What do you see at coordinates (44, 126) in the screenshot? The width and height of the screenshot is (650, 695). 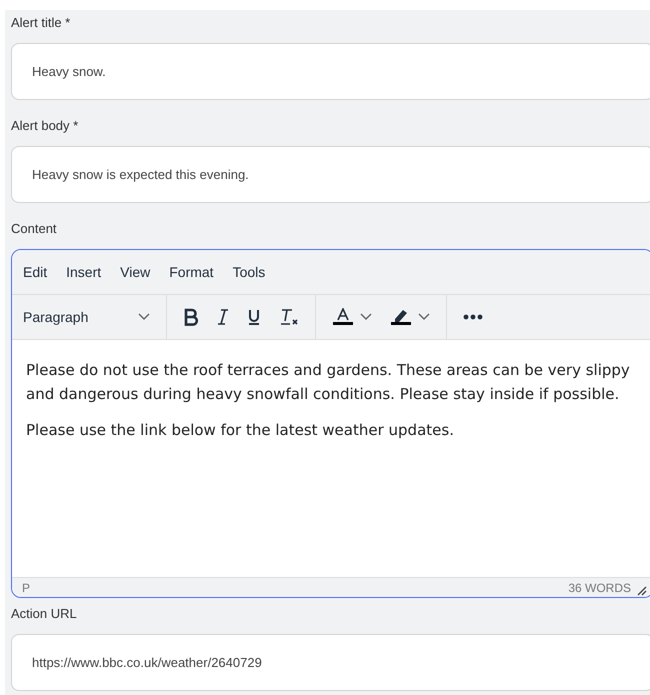 I see `field-label: Alert body *` at bounding box center [44, 126].